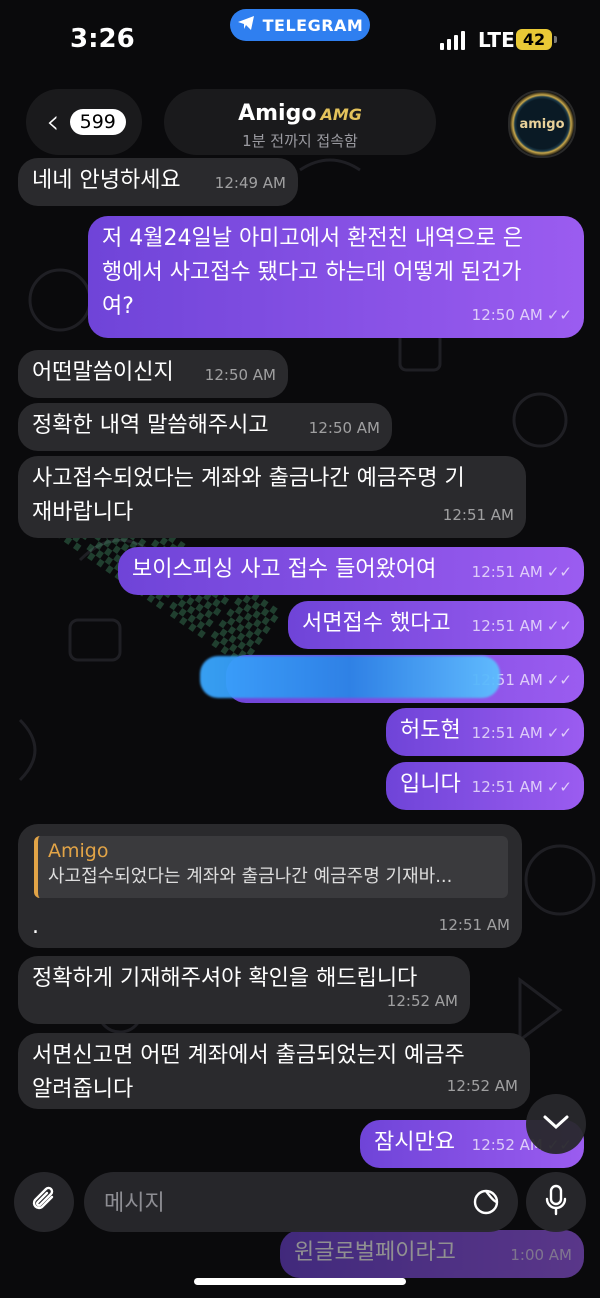 Image resolution: width=600 pixels, height=1298 pixels. Describe the element at coordinates (430, 784) in the screenshot. I see `message-text: 입니다` at that location.